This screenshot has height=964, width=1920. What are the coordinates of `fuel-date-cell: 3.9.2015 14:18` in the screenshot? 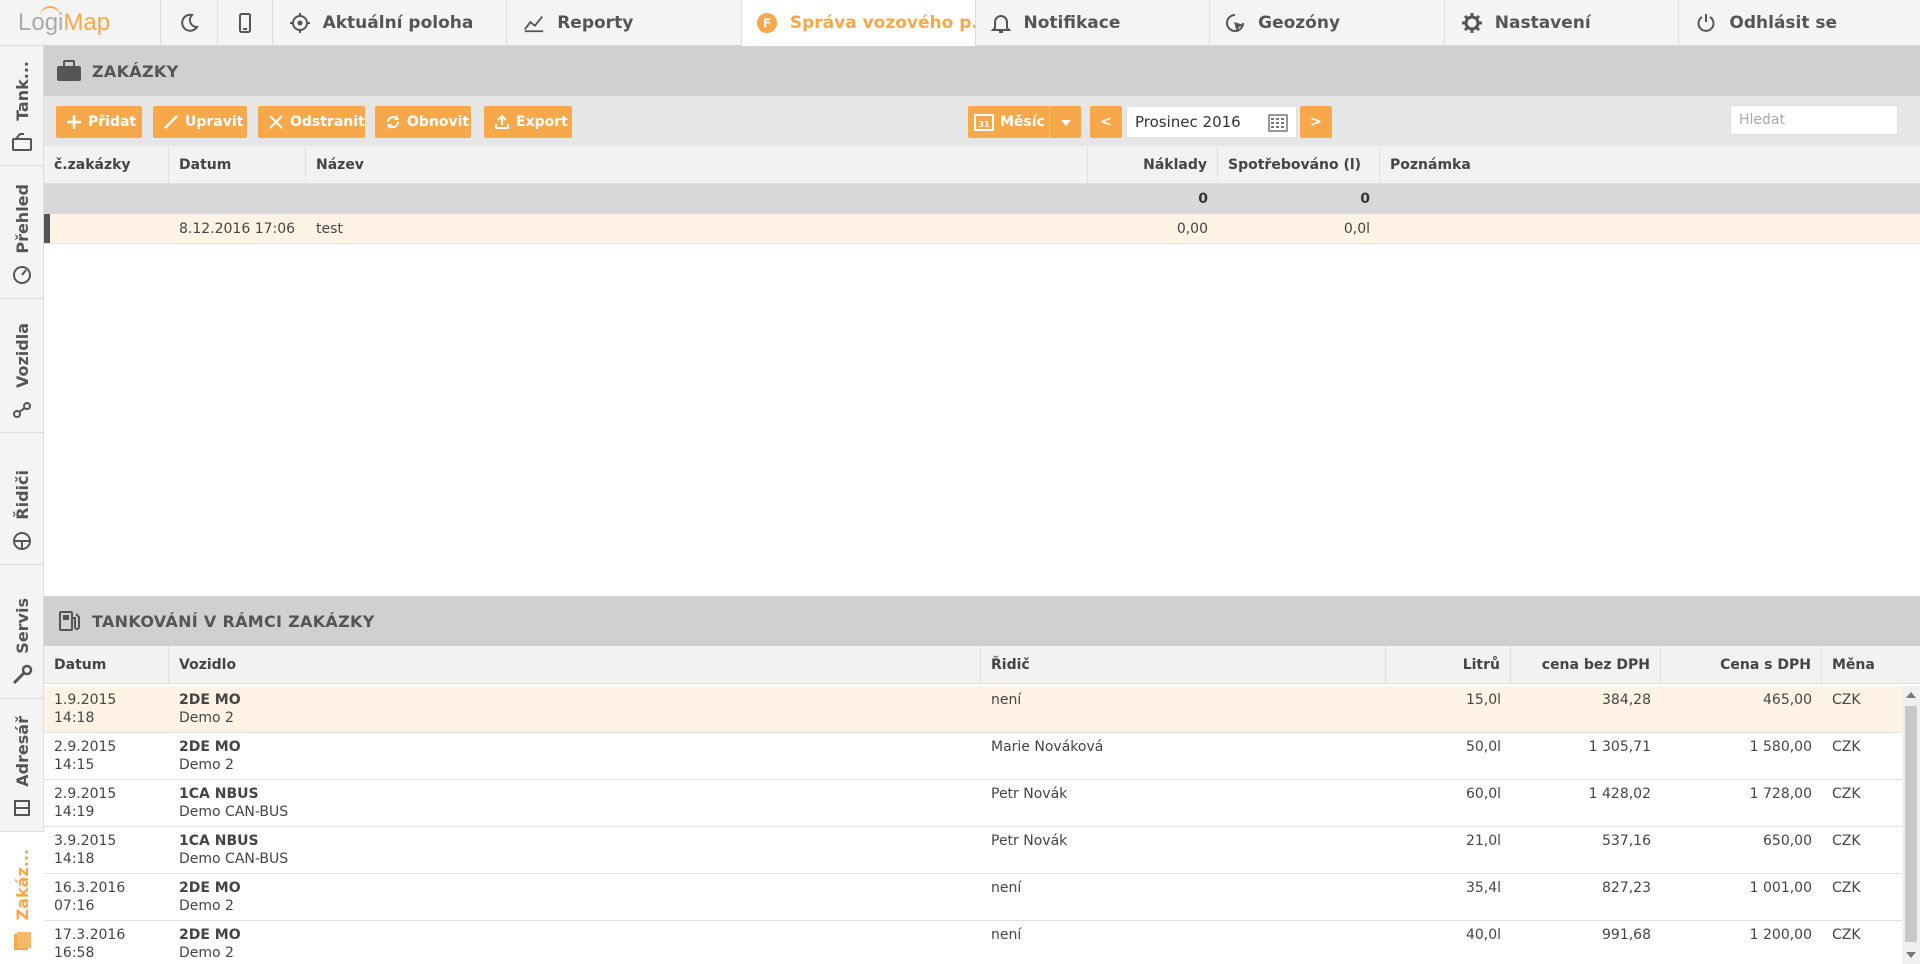 It's located at (106, 850).